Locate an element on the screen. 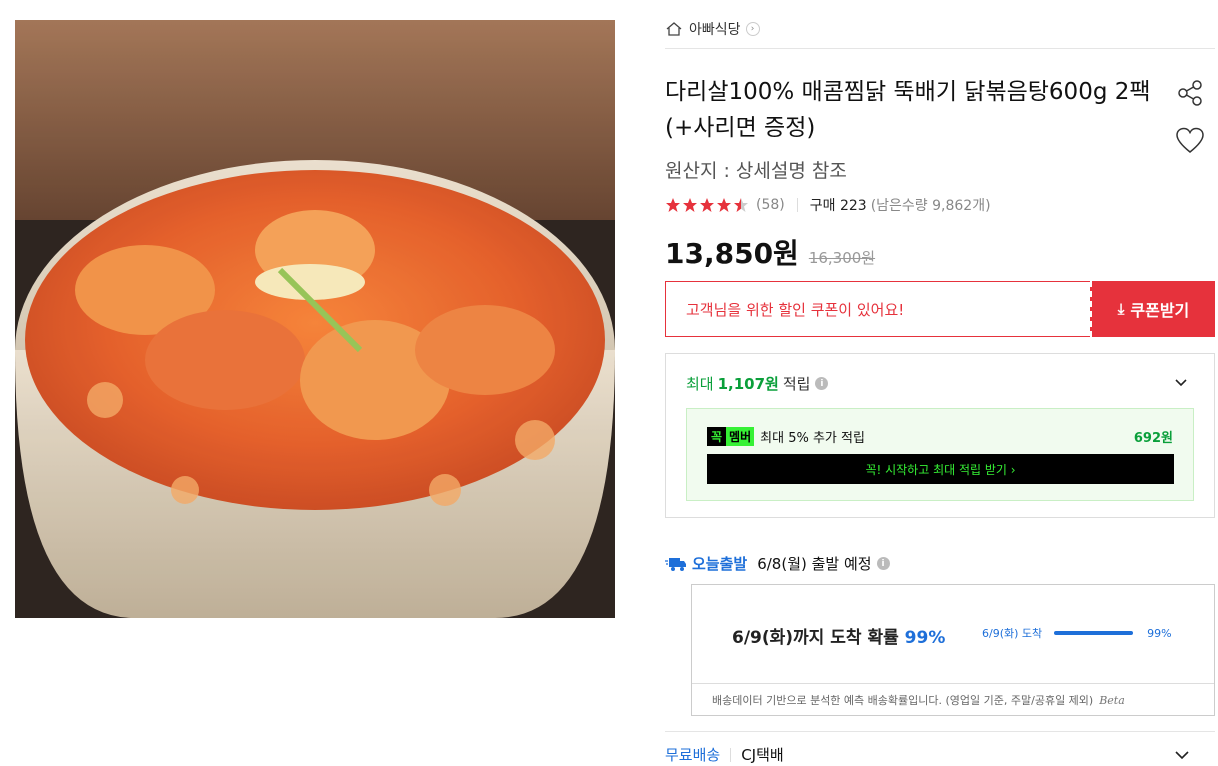 The height and width of the screenshot is (766, 1218). truck-icon is located at coordinates (675, 564).